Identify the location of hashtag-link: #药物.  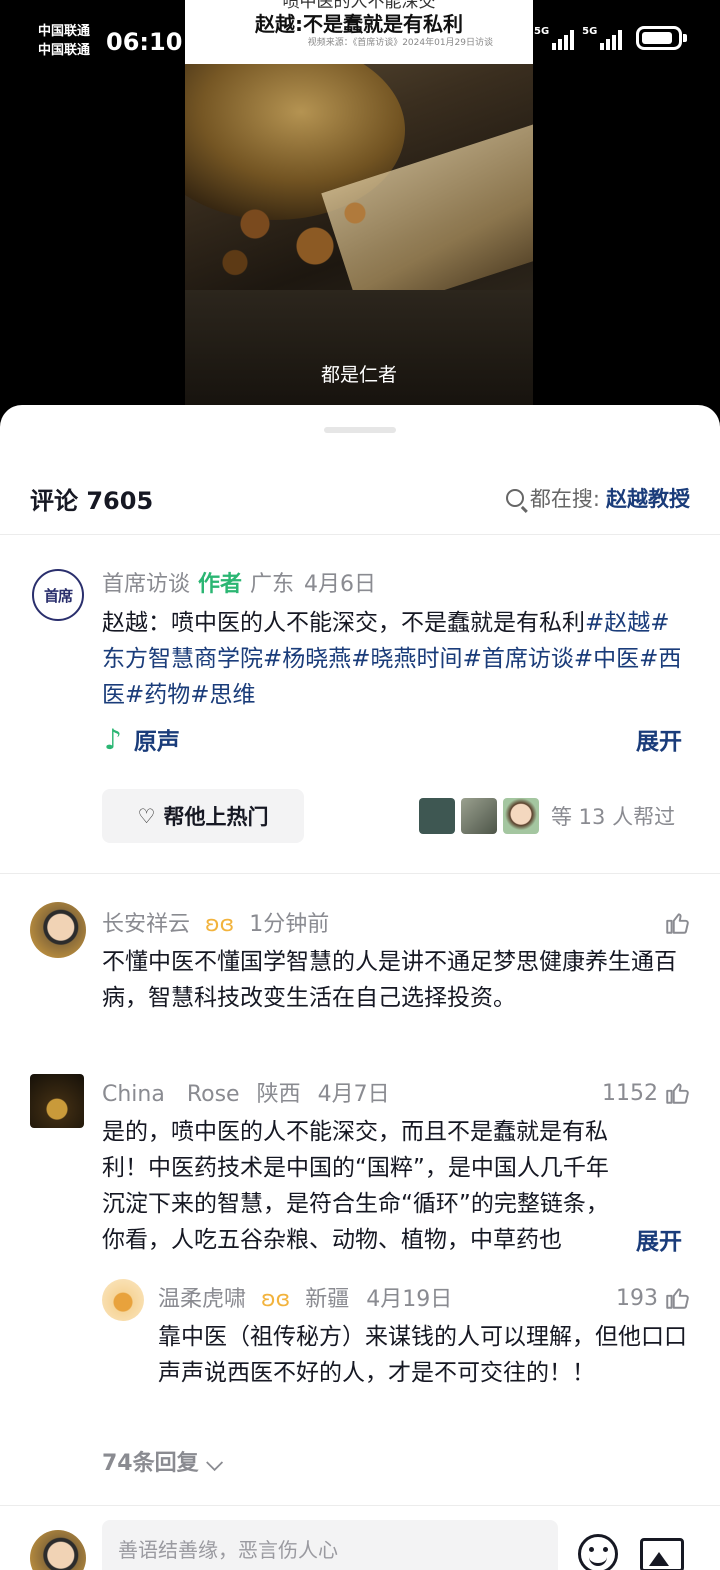
(157, 695).